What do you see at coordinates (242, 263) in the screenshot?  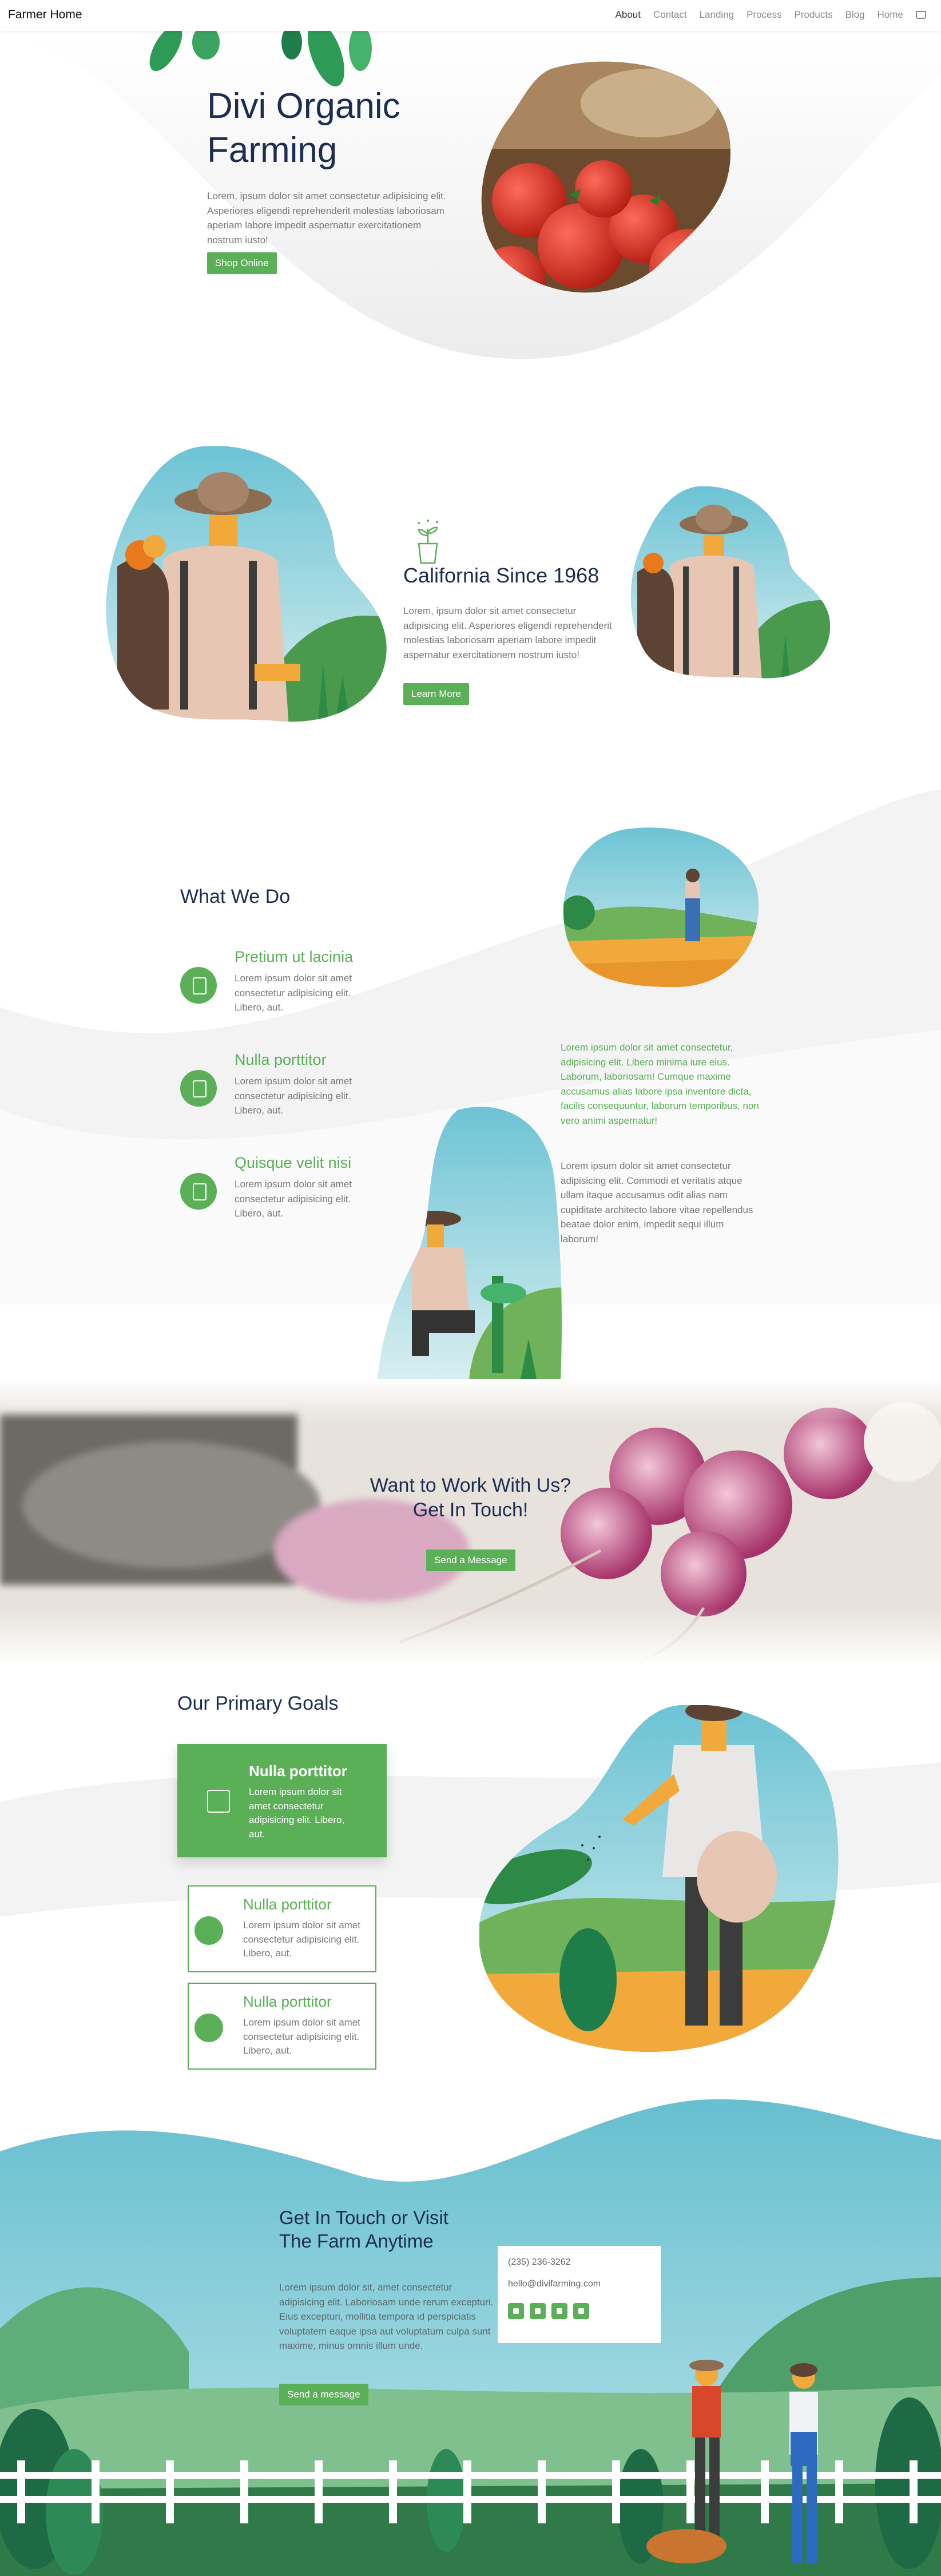 I see `shop-online-button: Shop Online` at bounding box center [242, 263].